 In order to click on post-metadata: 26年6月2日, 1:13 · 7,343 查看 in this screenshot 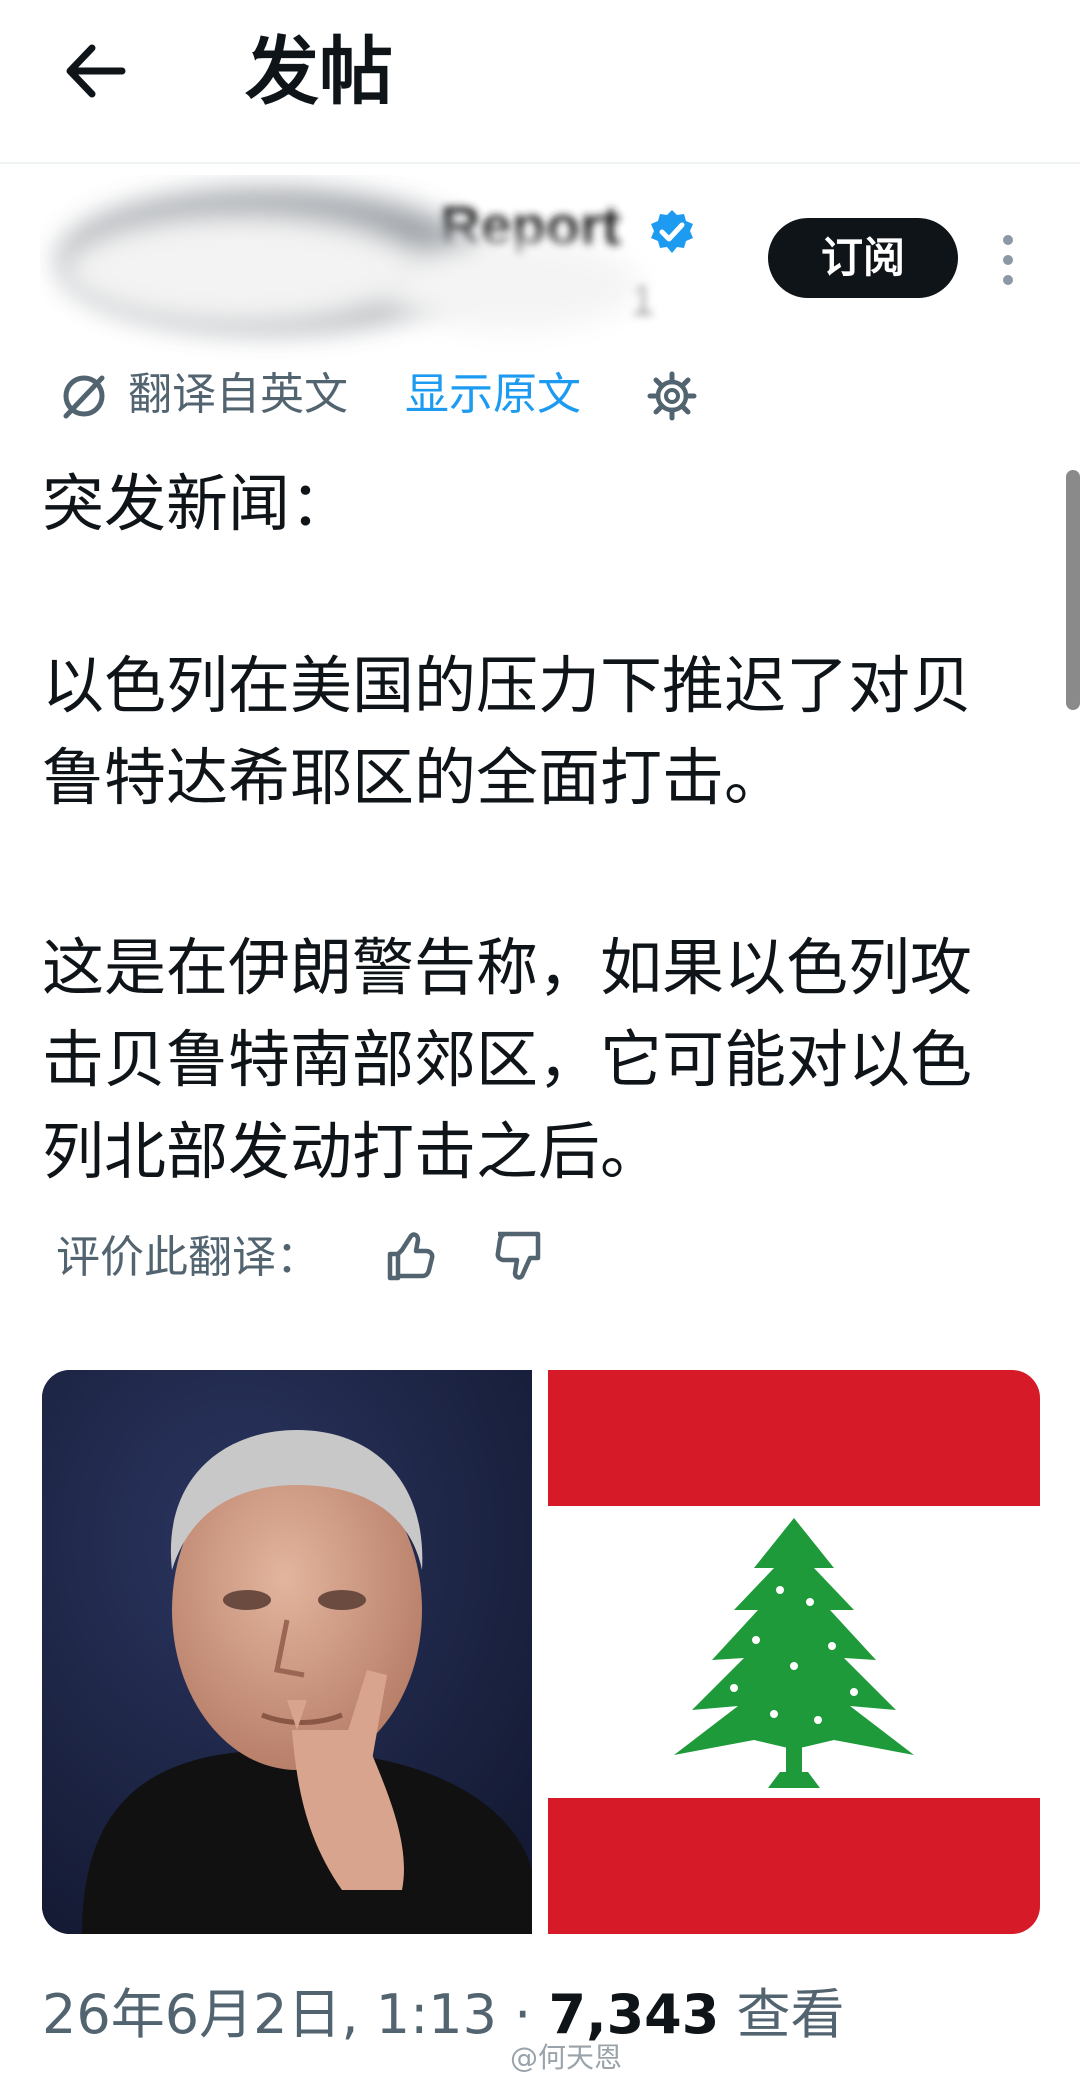, I will do `click(443, 2015)`.